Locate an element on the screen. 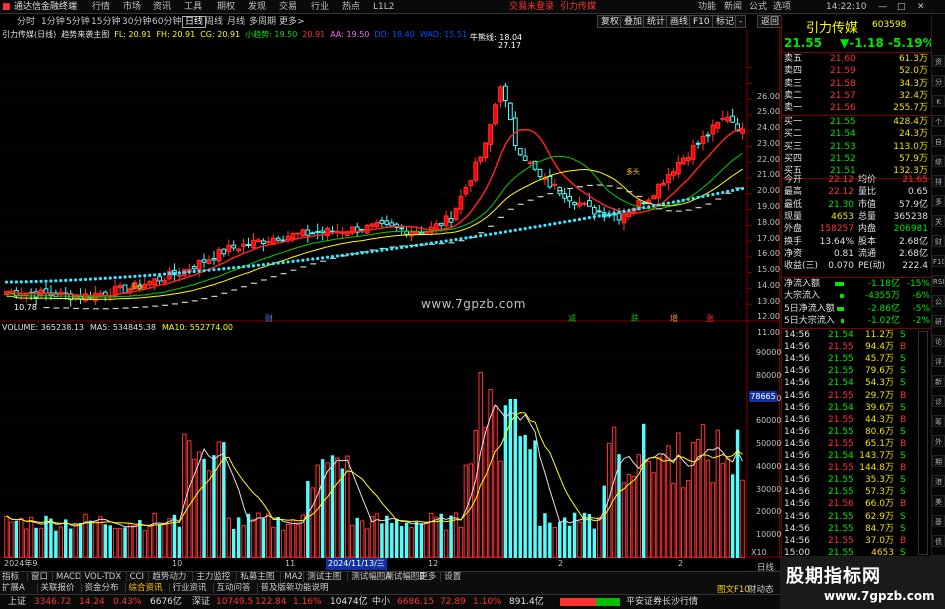 This screenshot has height=609, width=945. stat-row: 净资 0.81 流通 2.68亿 is located at coordinates (856, 254).